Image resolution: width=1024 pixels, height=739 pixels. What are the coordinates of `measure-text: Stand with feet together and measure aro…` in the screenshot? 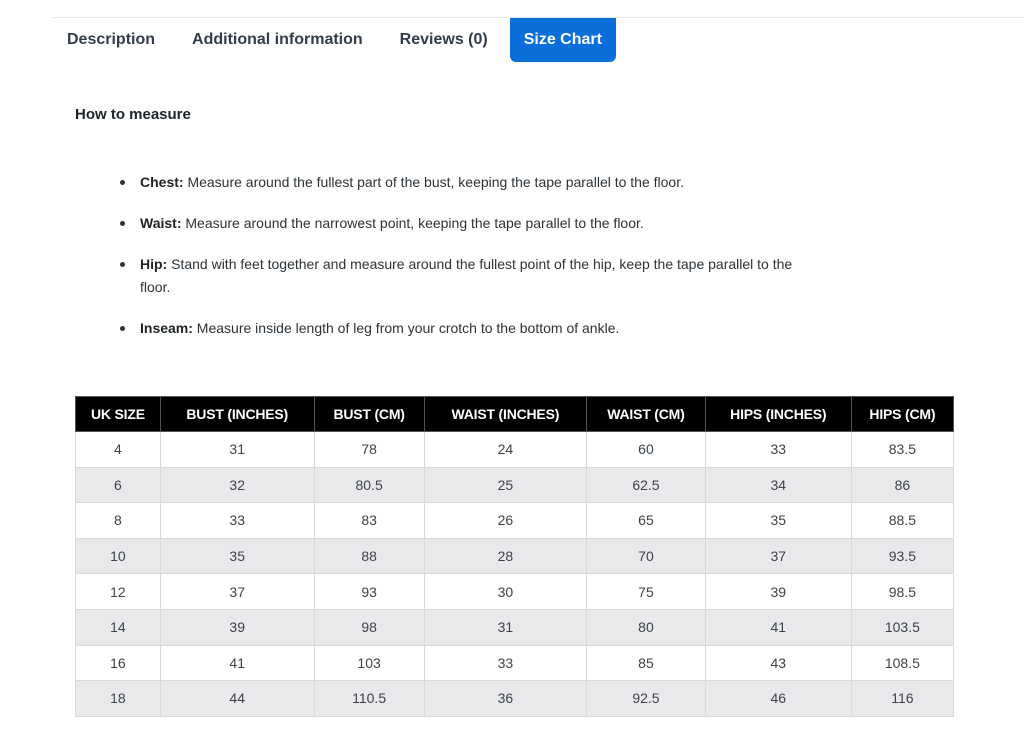 It's located at (466, 275).